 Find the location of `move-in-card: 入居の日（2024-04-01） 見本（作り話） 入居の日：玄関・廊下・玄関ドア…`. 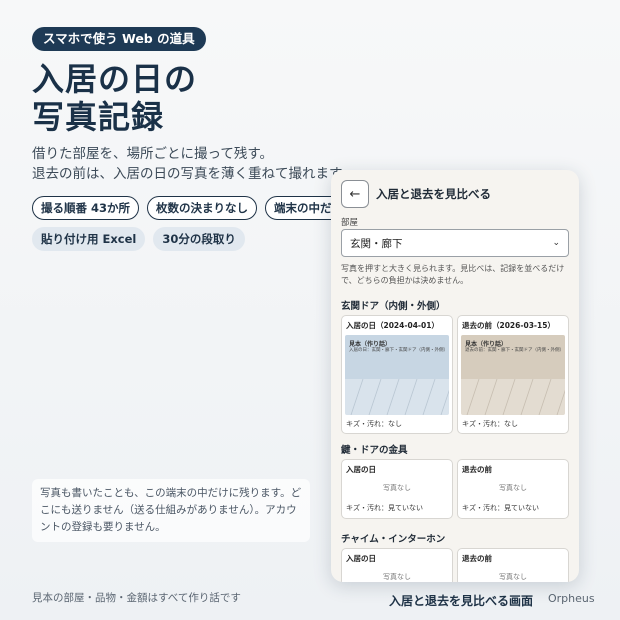

move-in-card: 入居の日（2024-04-01） 見本（作り話） 入居の日：玄関・廊下・玄関ドア… is located at coordinates (397, 374).